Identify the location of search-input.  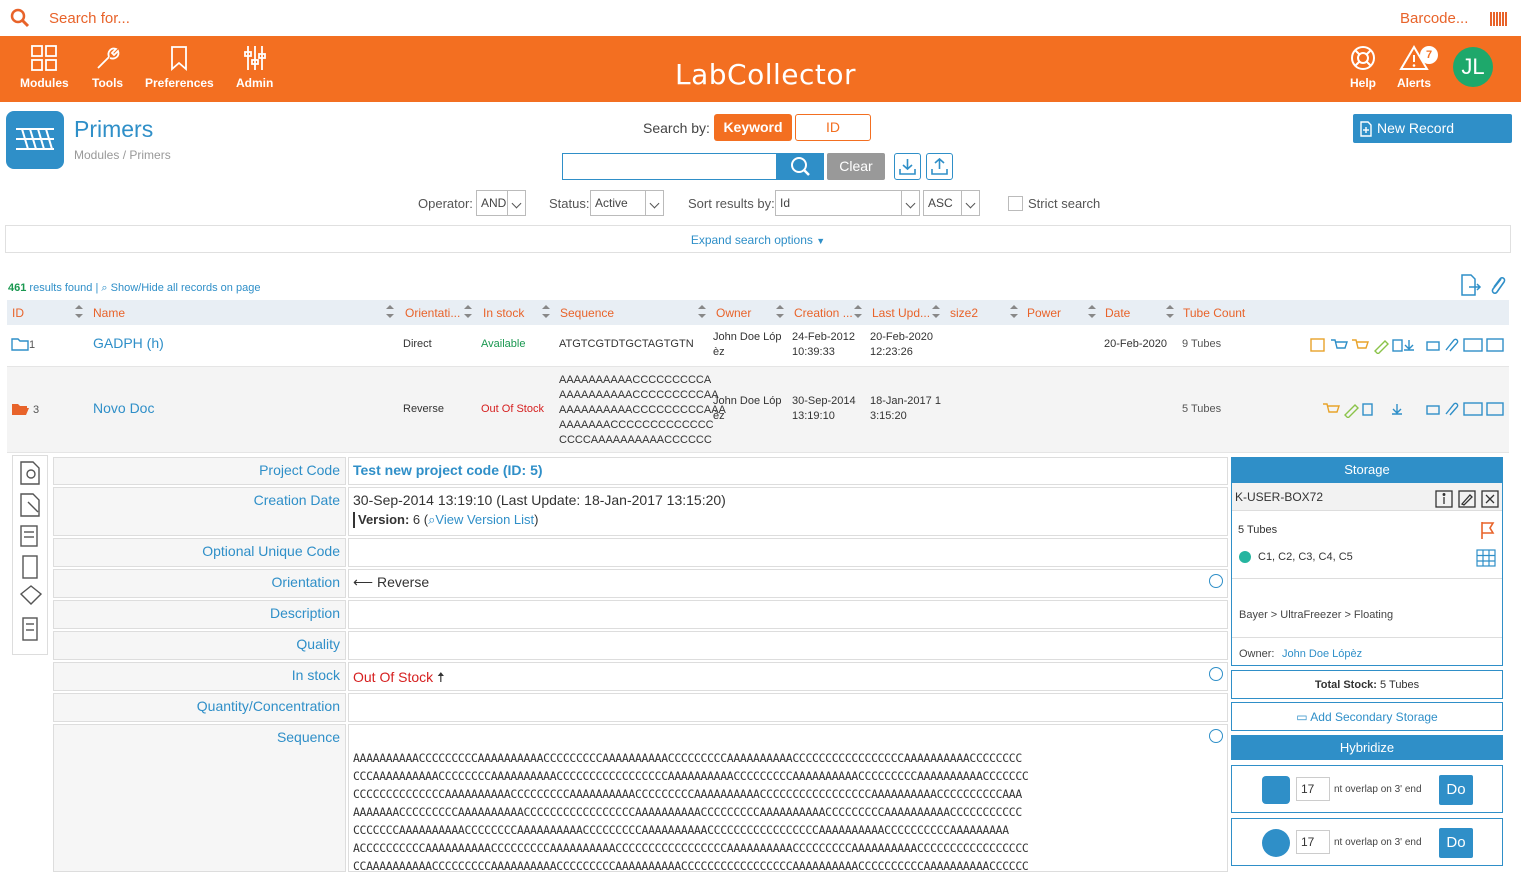
(669, 166).